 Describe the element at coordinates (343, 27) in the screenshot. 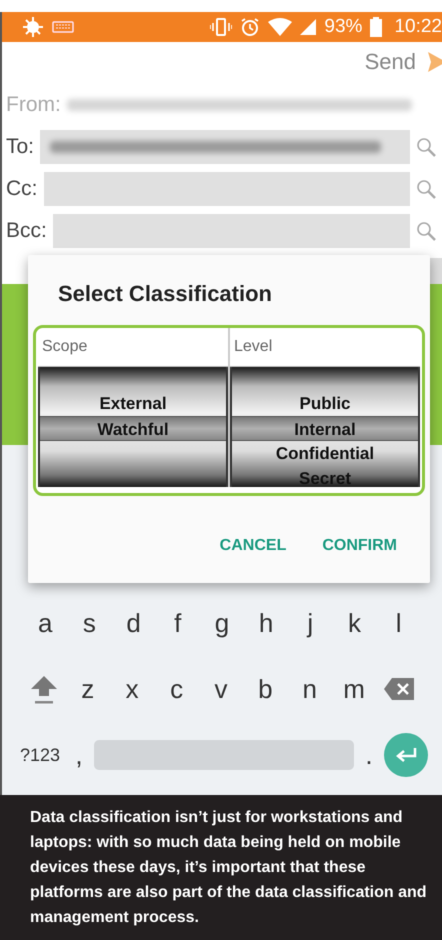

I see `battery-percent: 93%` at that location.